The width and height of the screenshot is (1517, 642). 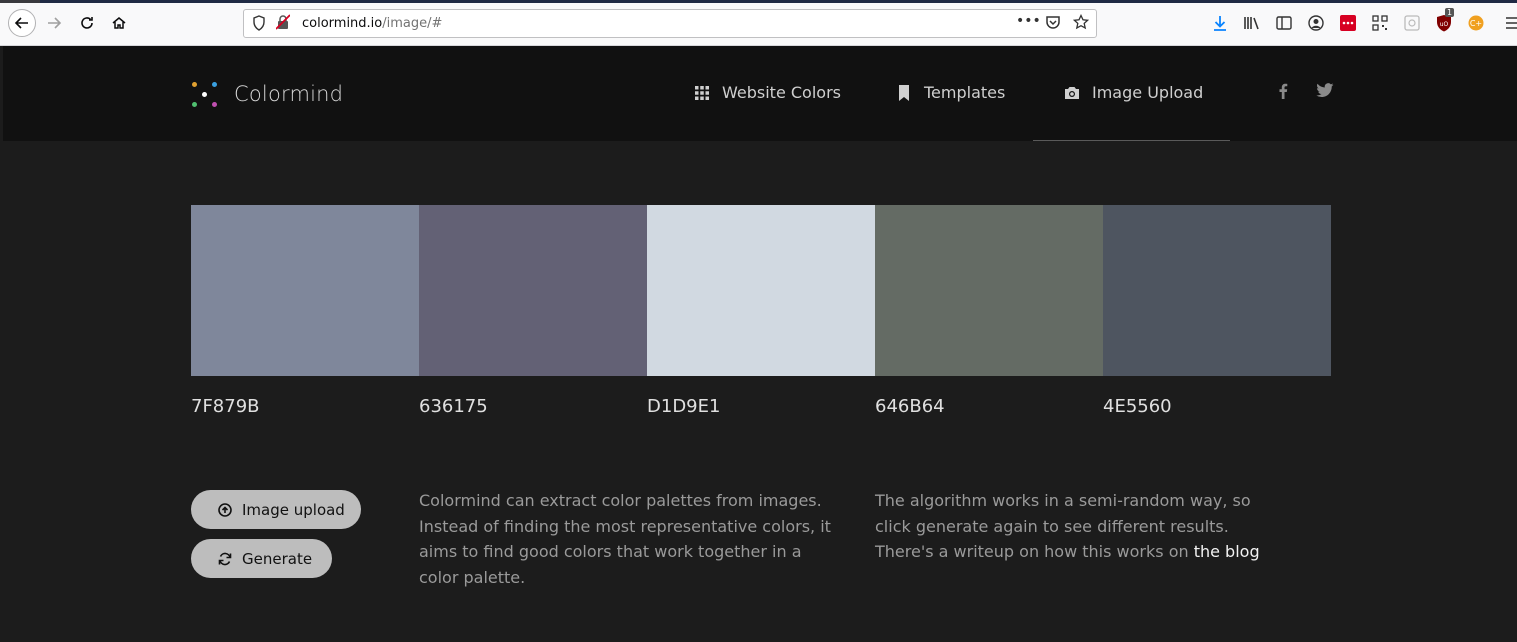 What do you see at coordinates (1028, 21) in the screenshot?
I see `page-actions-icon: •••` at bounding box center [1028, 21].